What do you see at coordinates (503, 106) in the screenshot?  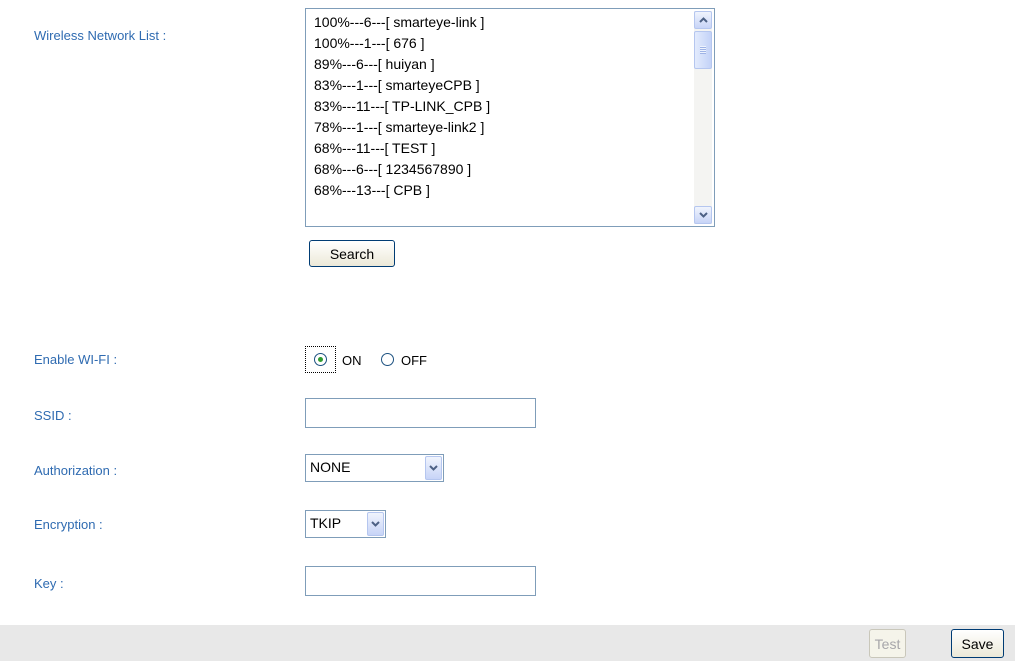 I see `network-list-item: 83%---11---[ TP-LINK_CPB ]` at bounding box center [503, 106].